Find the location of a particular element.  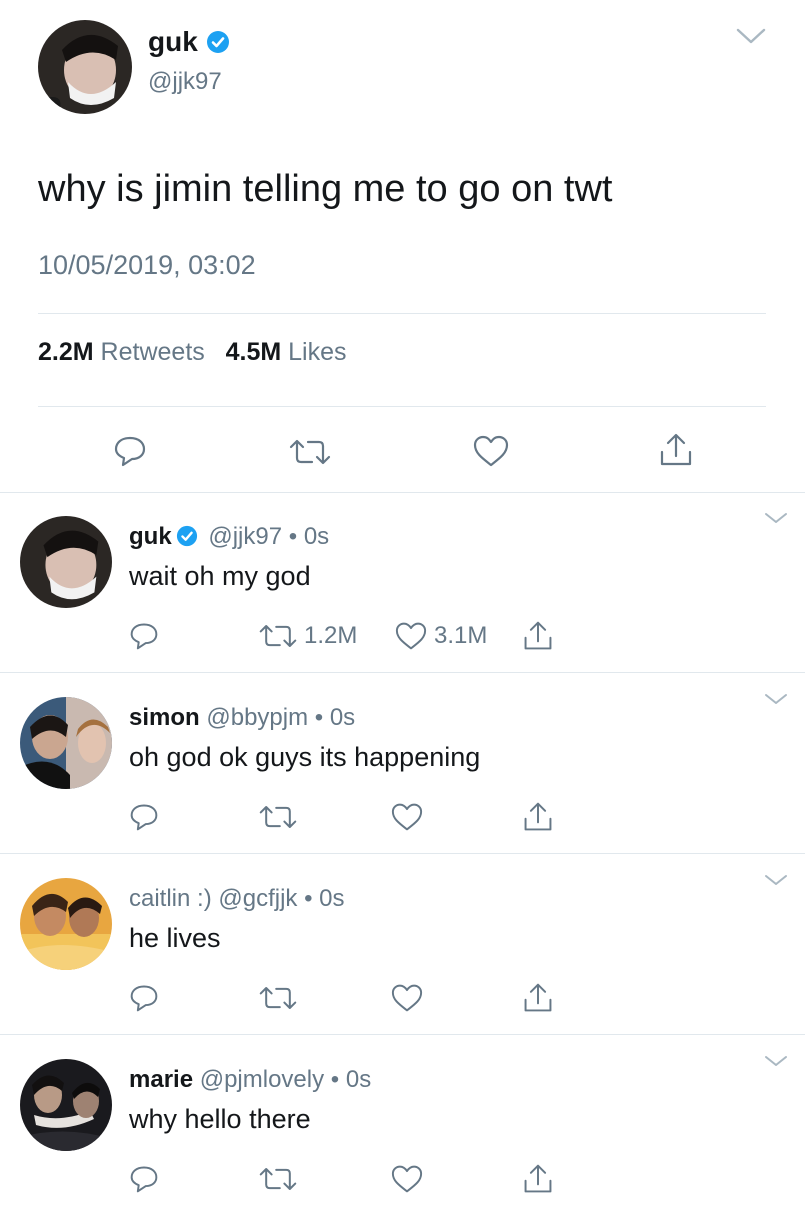

reply-tweet: caitlin :) @gcfjjk • 0s he lives is located at coordinates (402, 945).